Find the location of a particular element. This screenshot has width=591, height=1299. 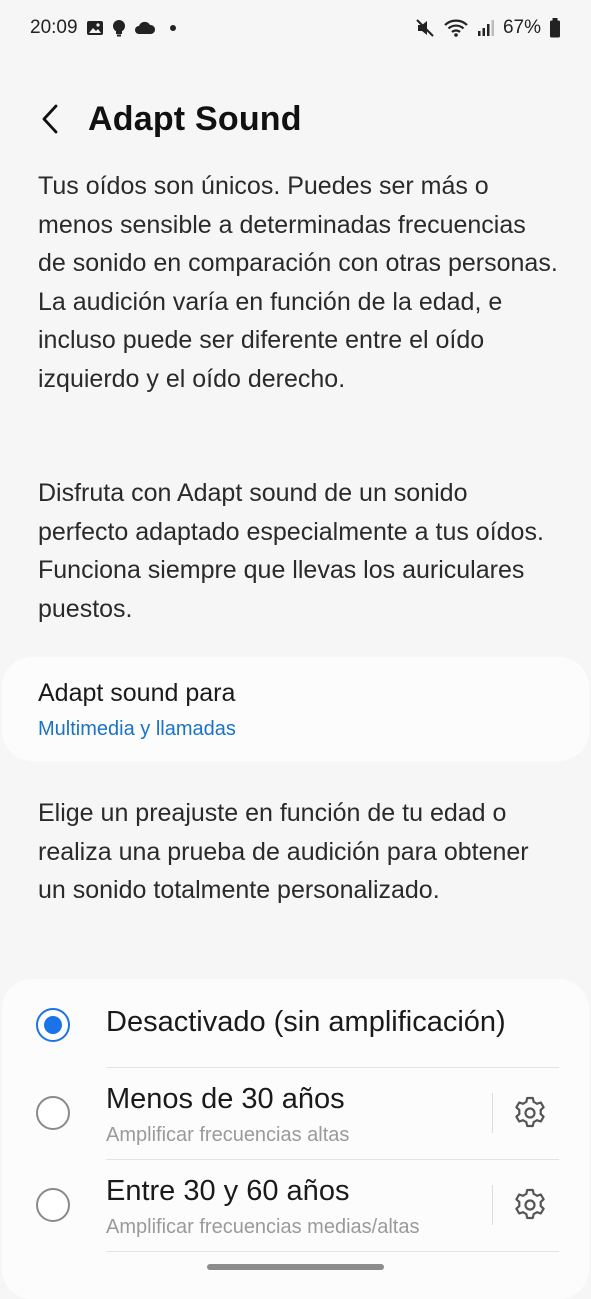

back-button is located at coordinates (50, 119).